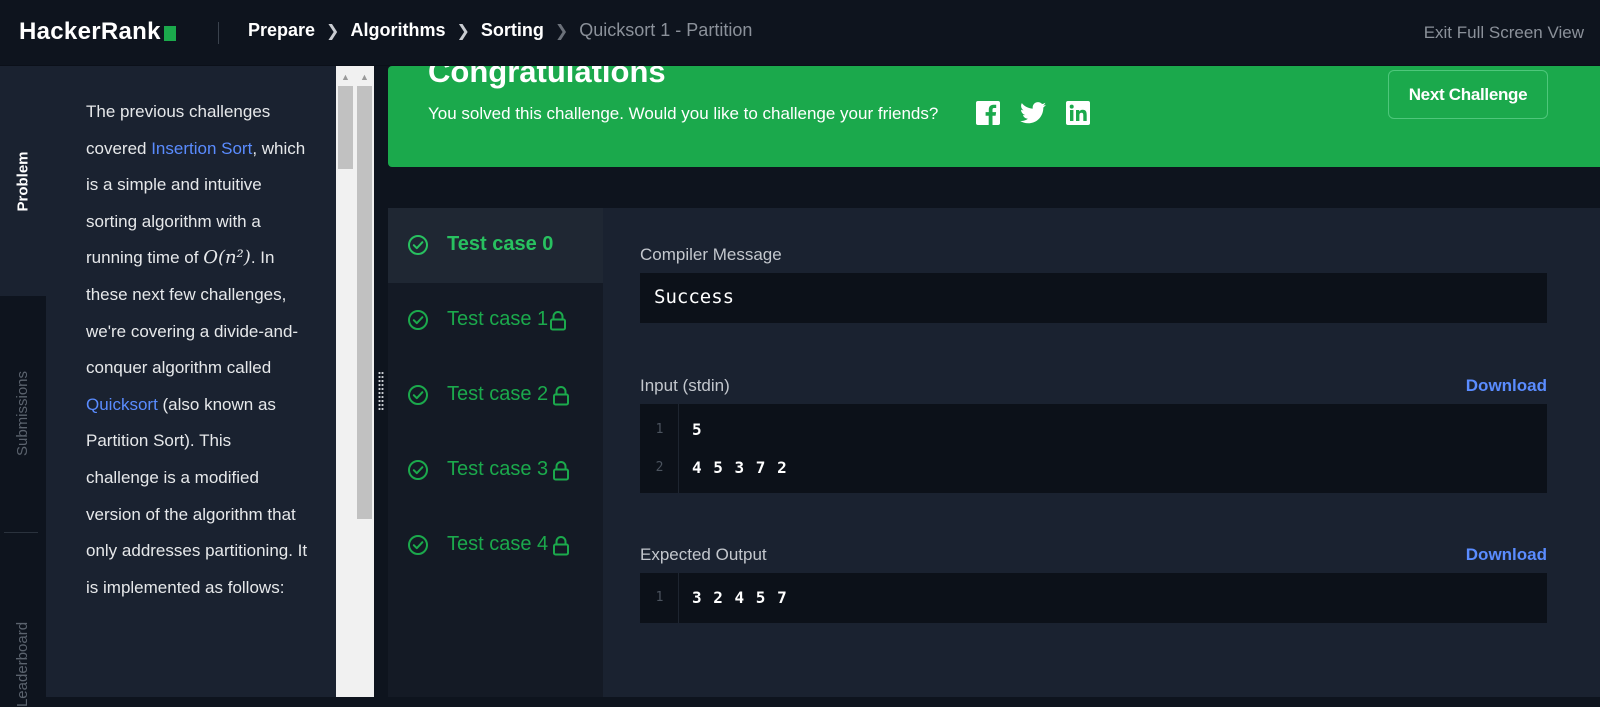 The height and width of the screenshot is (707, 1600). What do you see at coordinates (90, 31) in the screenshot?
I see `logo-text: HackerRank` at bounding box center [90, 31].